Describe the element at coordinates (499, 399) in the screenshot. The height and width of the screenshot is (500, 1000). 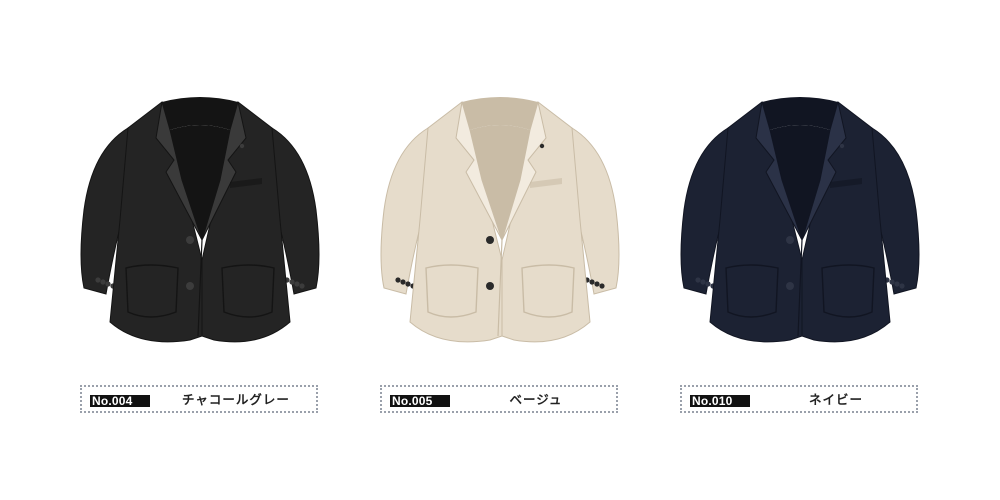
I see `product-caption: No.005 ベージュ` at that location.